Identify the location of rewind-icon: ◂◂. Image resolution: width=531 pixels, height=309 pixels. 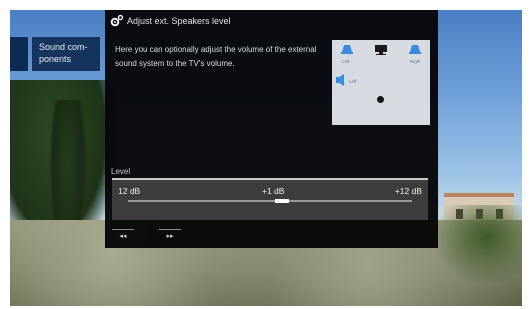
(123, 236).